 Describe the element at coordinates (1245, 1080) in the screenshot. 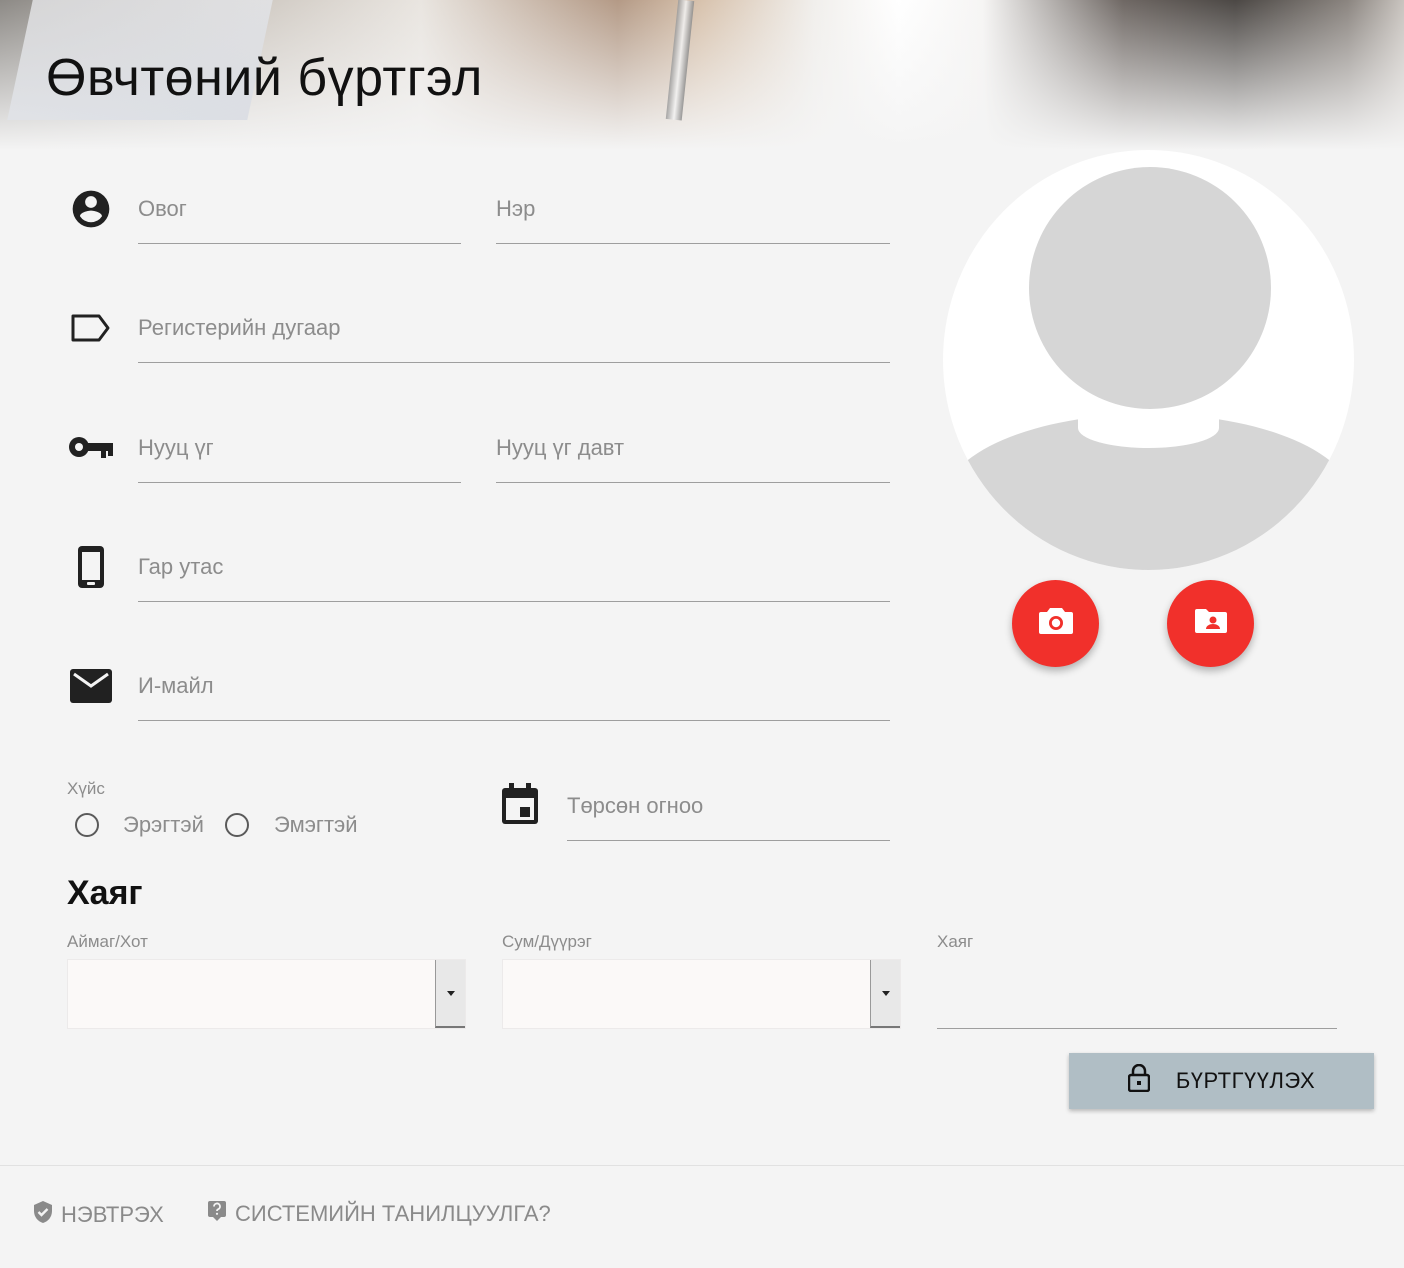

I see `register-button-label: БҮРТГҮҮЛЭХ` at that location.